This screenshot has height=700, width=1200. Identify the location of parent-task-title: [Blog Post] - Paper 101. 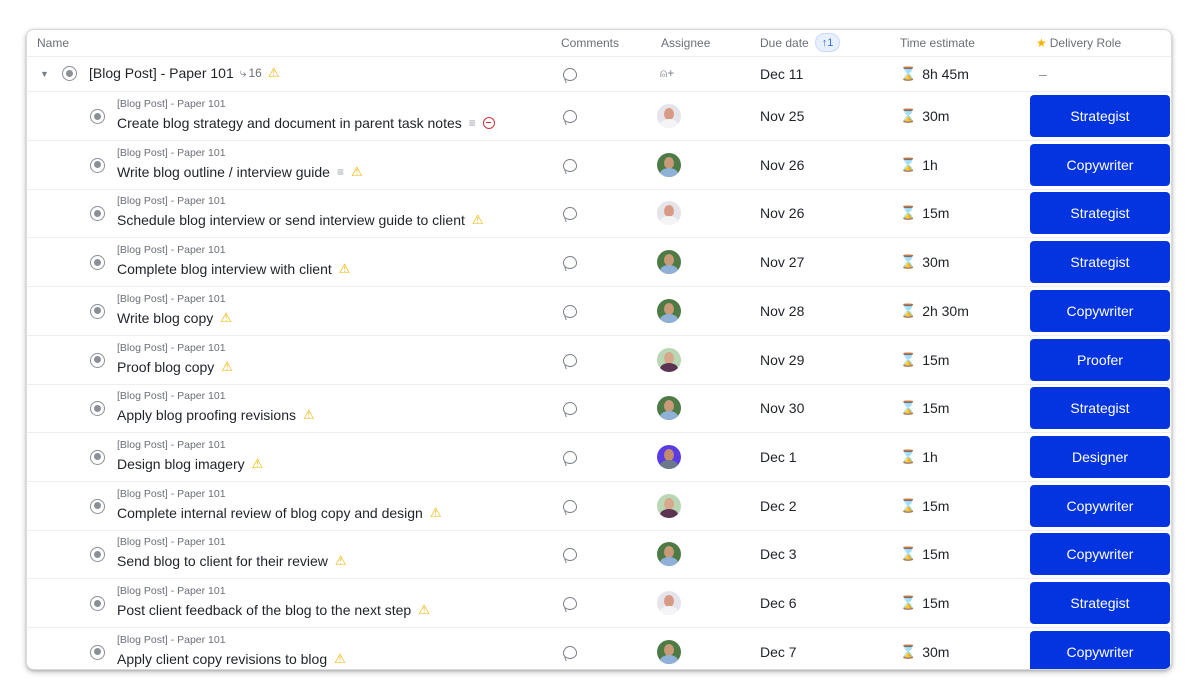
(161, 73).